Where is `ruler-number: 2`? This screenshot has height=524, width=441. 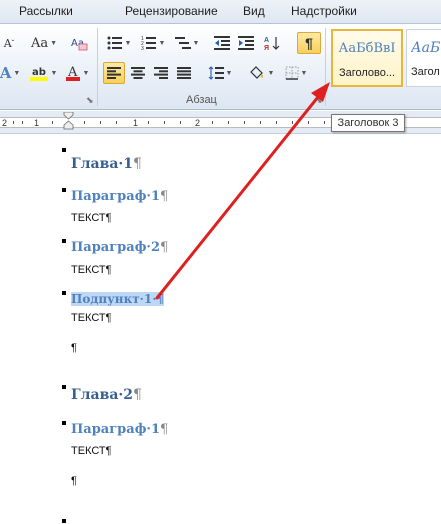 ruler-number: 2 is located at coordinates (198, 123).